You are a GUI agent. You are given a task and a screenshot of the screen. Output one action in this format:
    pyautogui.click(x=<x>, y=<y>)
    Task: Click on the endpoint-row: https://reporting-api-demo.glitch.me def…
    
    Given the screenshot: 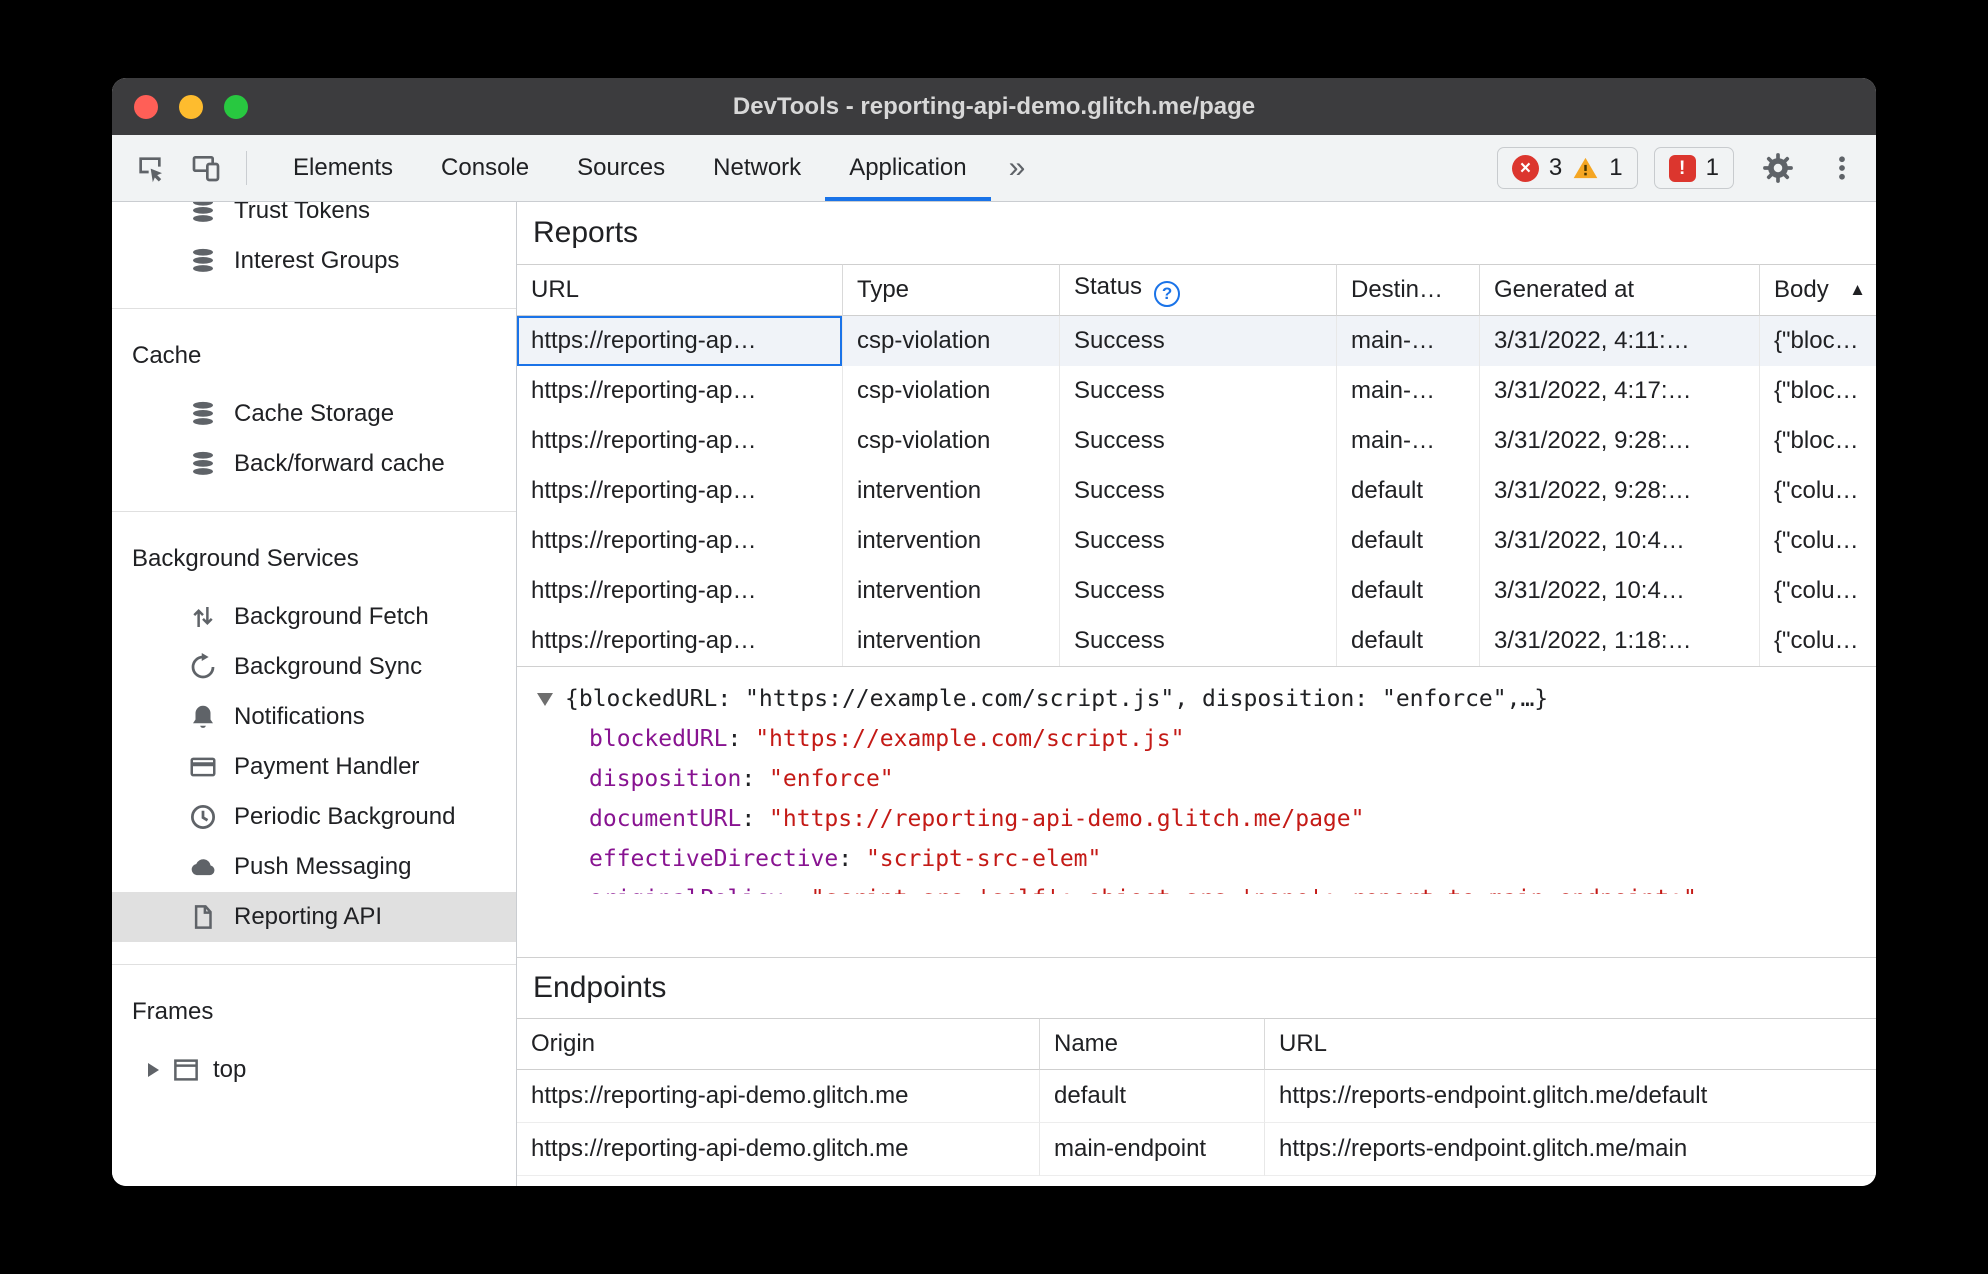 What is the action you would take?
    pyautogui.click(x=1196, y=1096)
    